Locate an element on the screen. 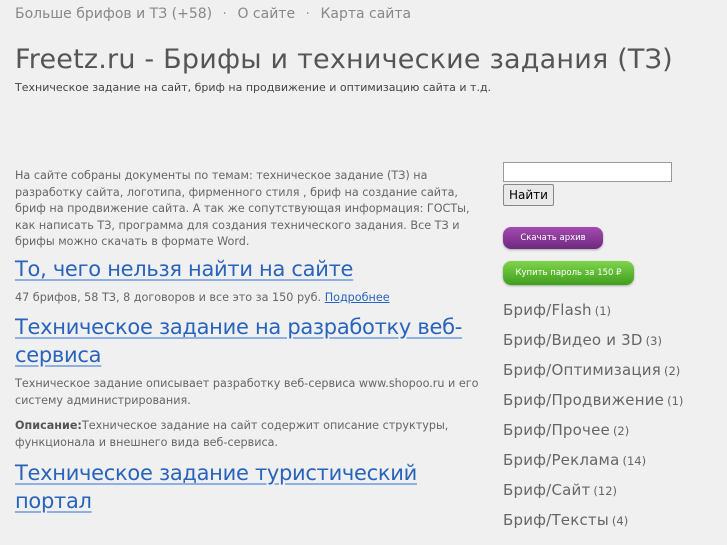 The image size is (727, 545). category-item: Бриф/Прочее (2) is located at coordinates (610, 430).